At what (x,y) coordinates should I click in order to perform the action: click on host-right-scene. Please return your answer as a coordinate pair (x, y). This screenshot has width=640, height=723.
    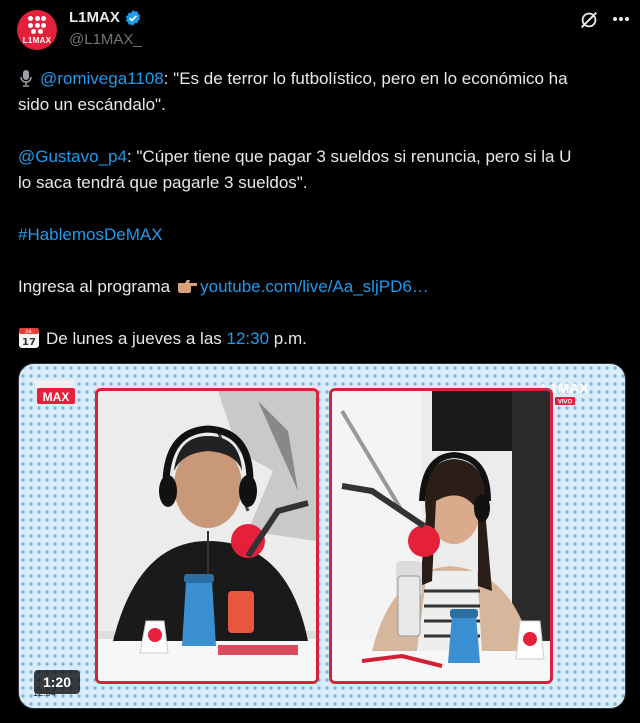
    Looking at the image, I should click on (441, 536).